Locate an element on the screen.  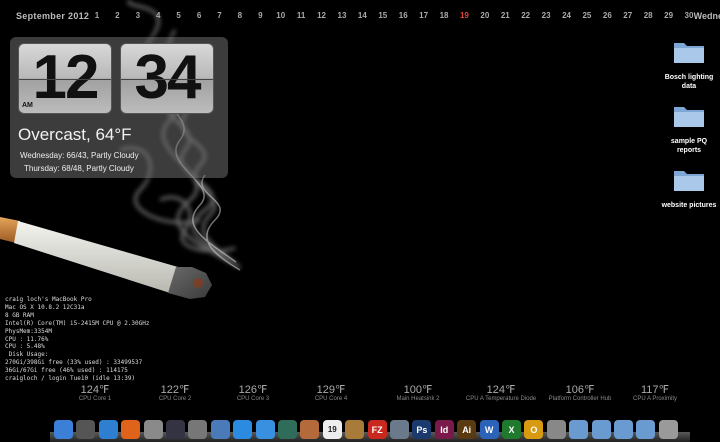
calendar-day: 10 is located at coordinates (281, 15).